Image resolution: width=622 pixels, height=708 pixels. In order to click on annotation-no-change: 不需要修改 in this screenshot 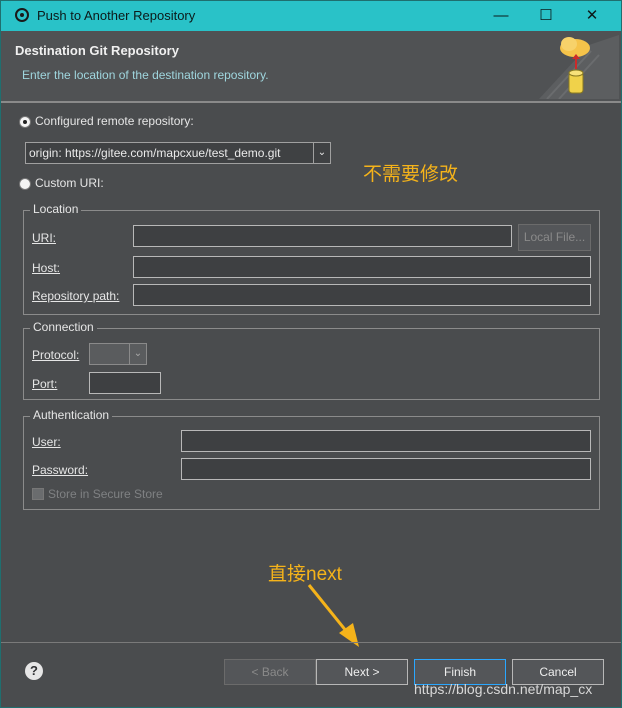, I will do `click(411, 174)`.